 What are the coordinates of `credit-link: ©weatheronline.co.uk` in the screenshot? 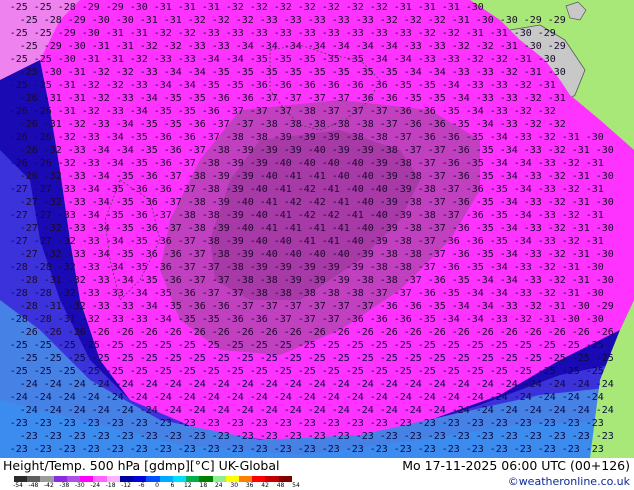 It's located at (569, 481).